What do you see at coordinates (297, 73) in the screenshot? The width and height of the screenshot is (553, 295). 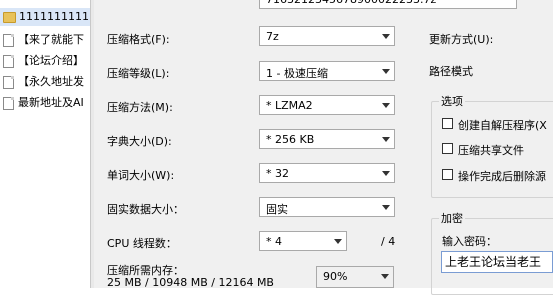 I see `level-value: 1 - 极速压缩` at bounding box center [297, 73].